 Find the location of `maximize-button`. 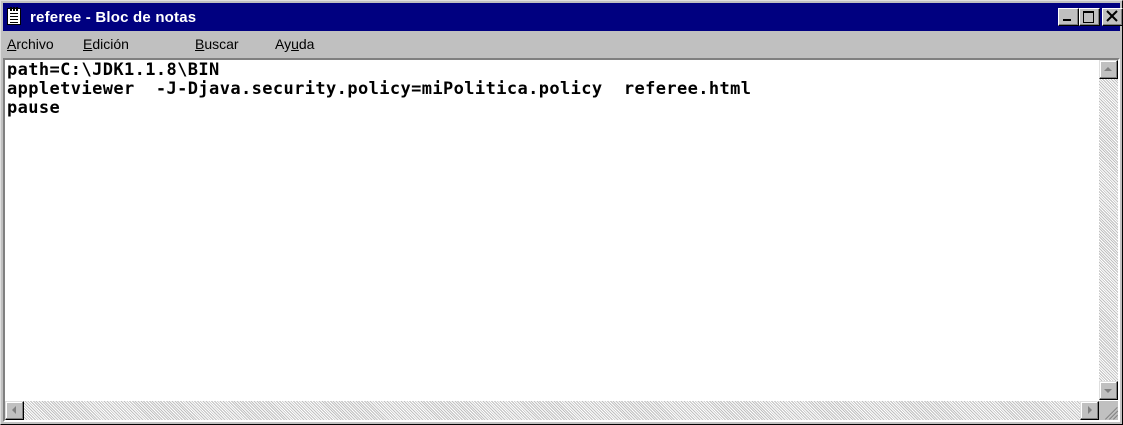

maximize-button is located at coordinates (1089, 17).